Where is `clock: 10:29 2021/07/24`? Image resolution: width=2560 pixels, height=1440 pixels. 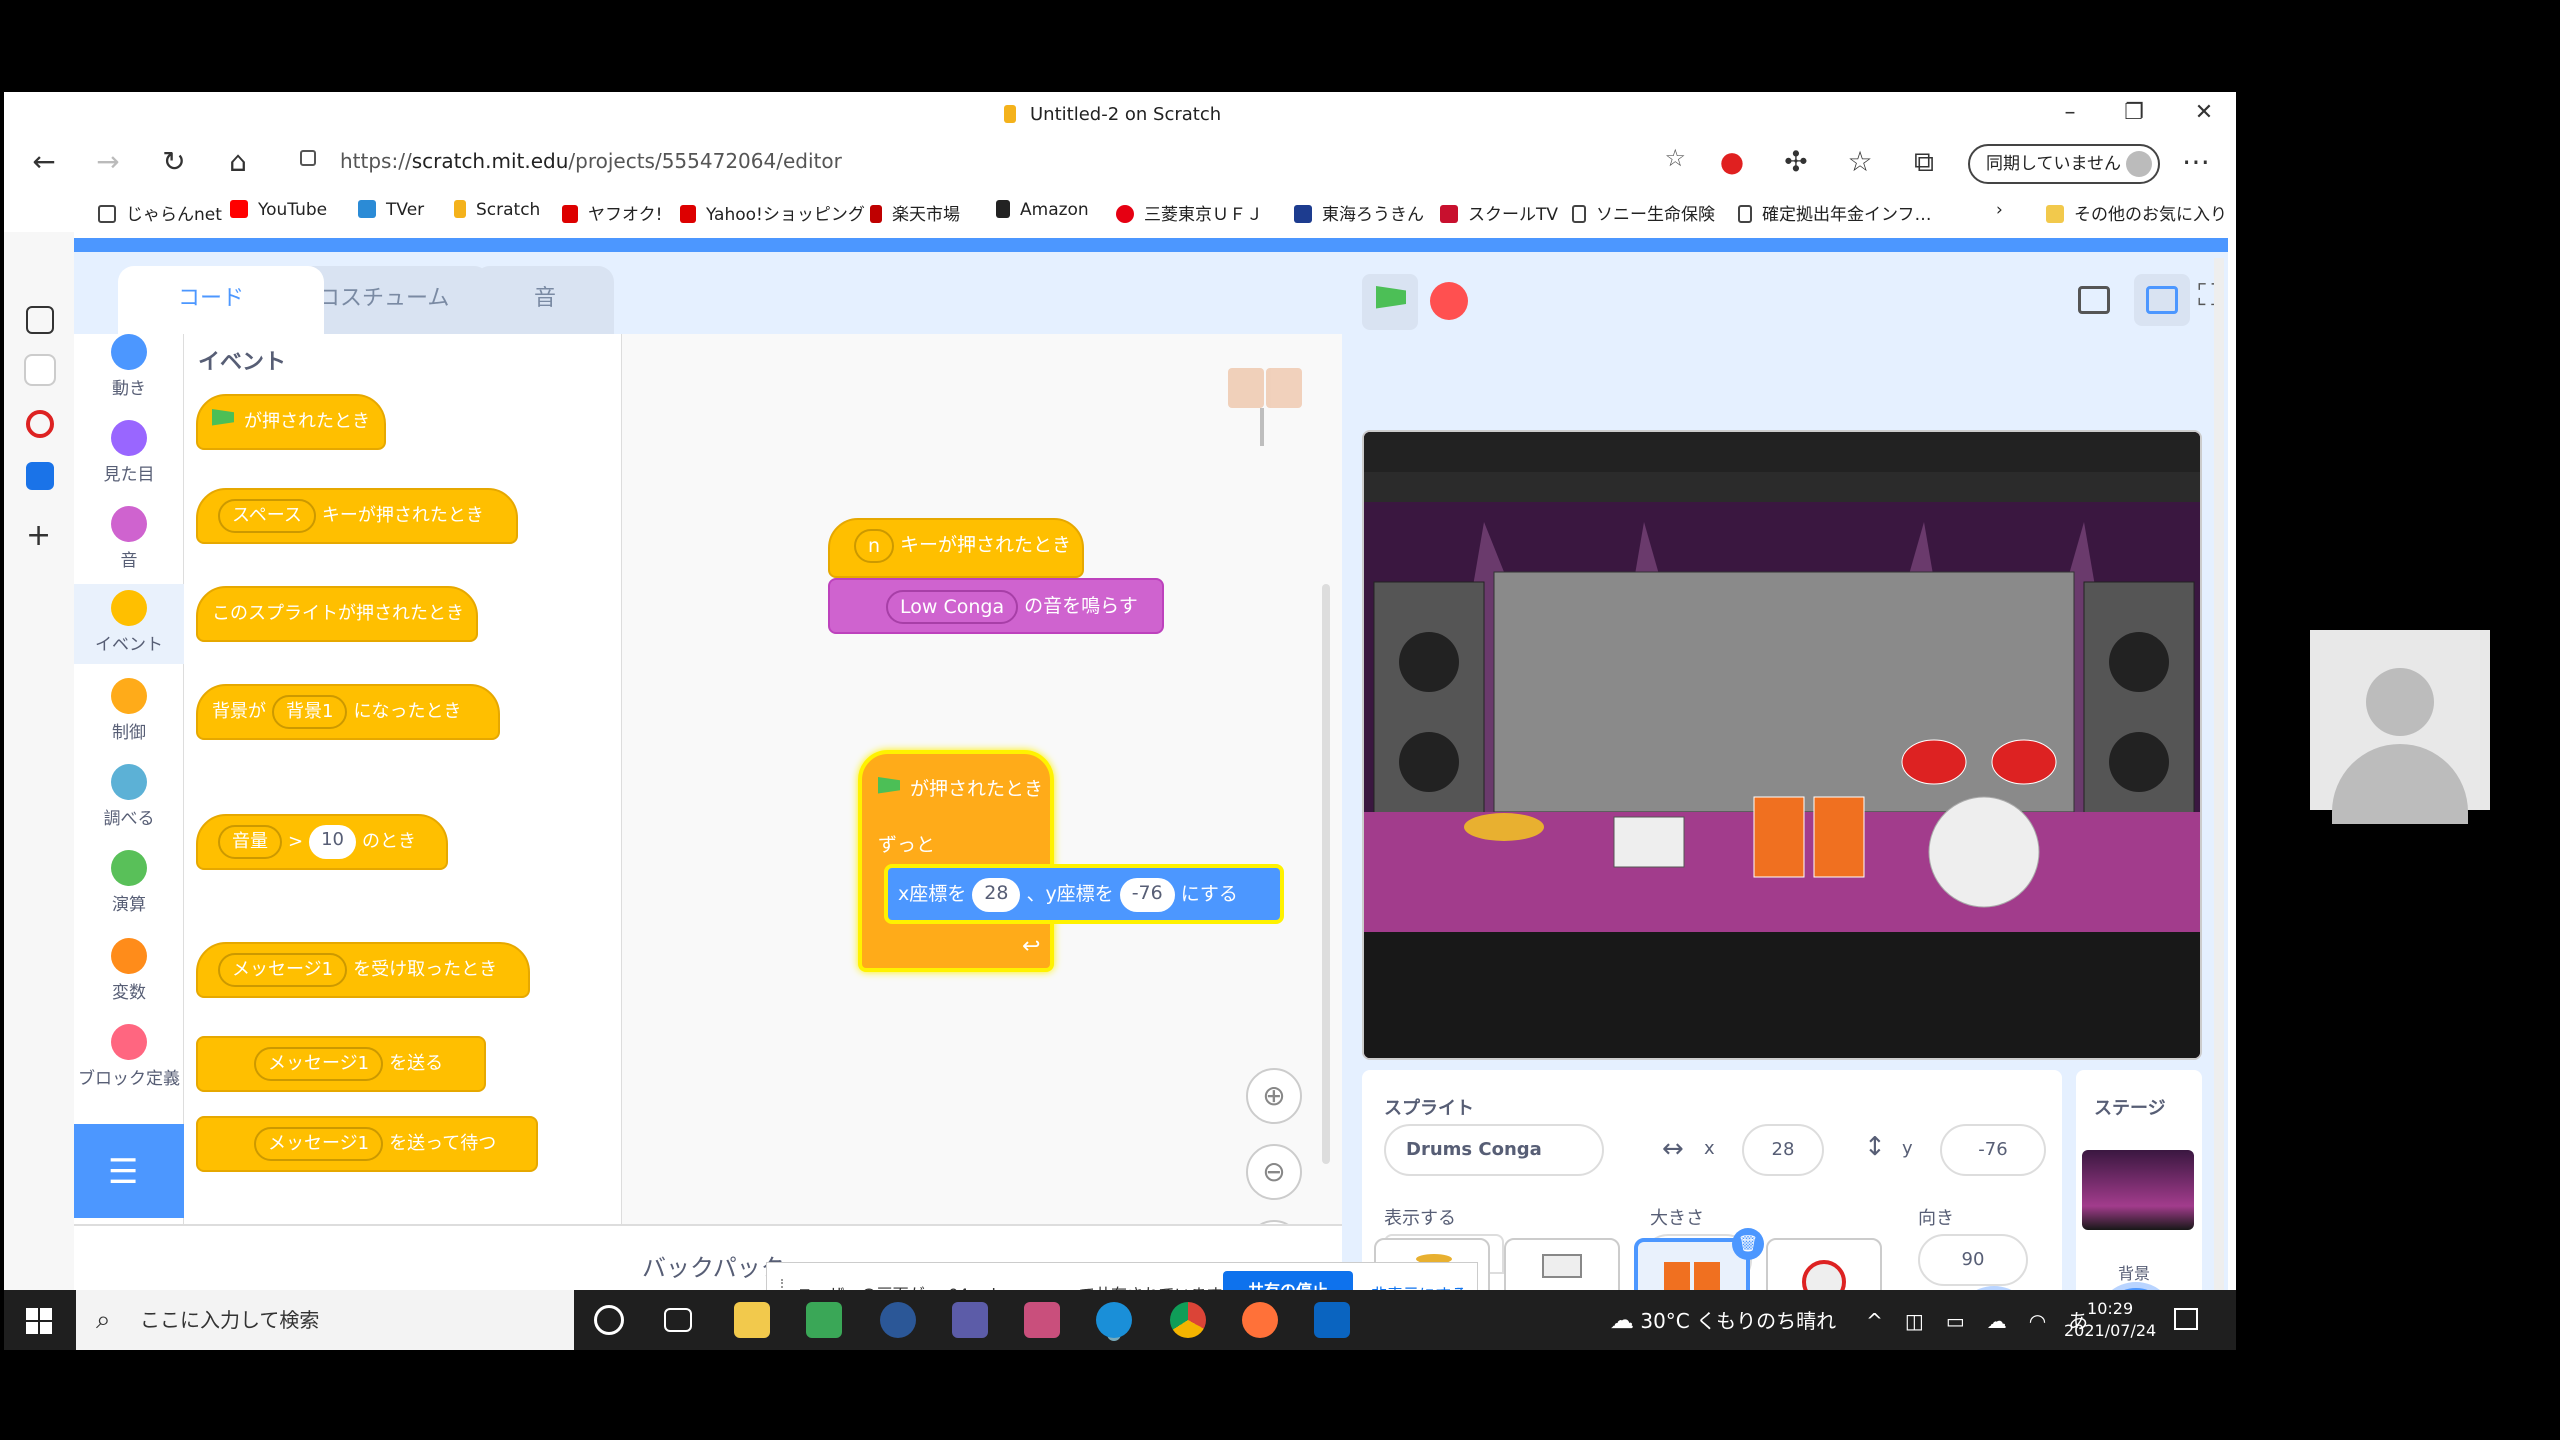 clock: 10:29 2021/07/24 is located at coordinates (2110, 1320).